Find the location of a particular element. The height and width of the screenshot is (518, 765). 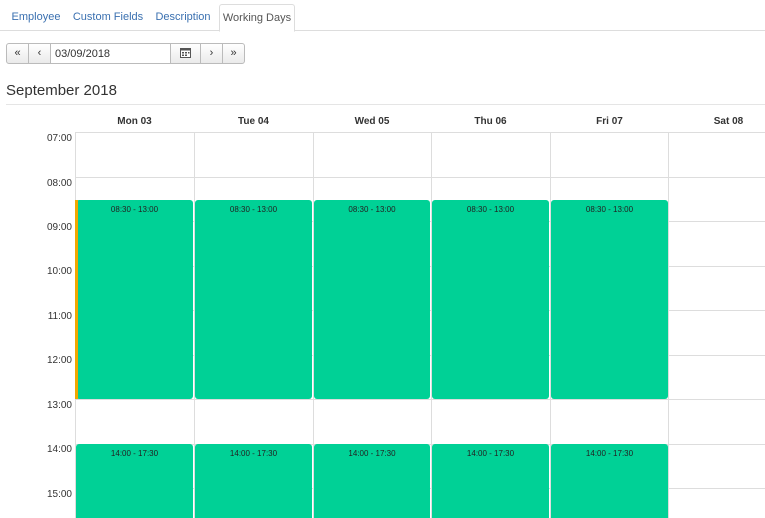

day-header: Tue 04 is located at coordinates (253, 121).